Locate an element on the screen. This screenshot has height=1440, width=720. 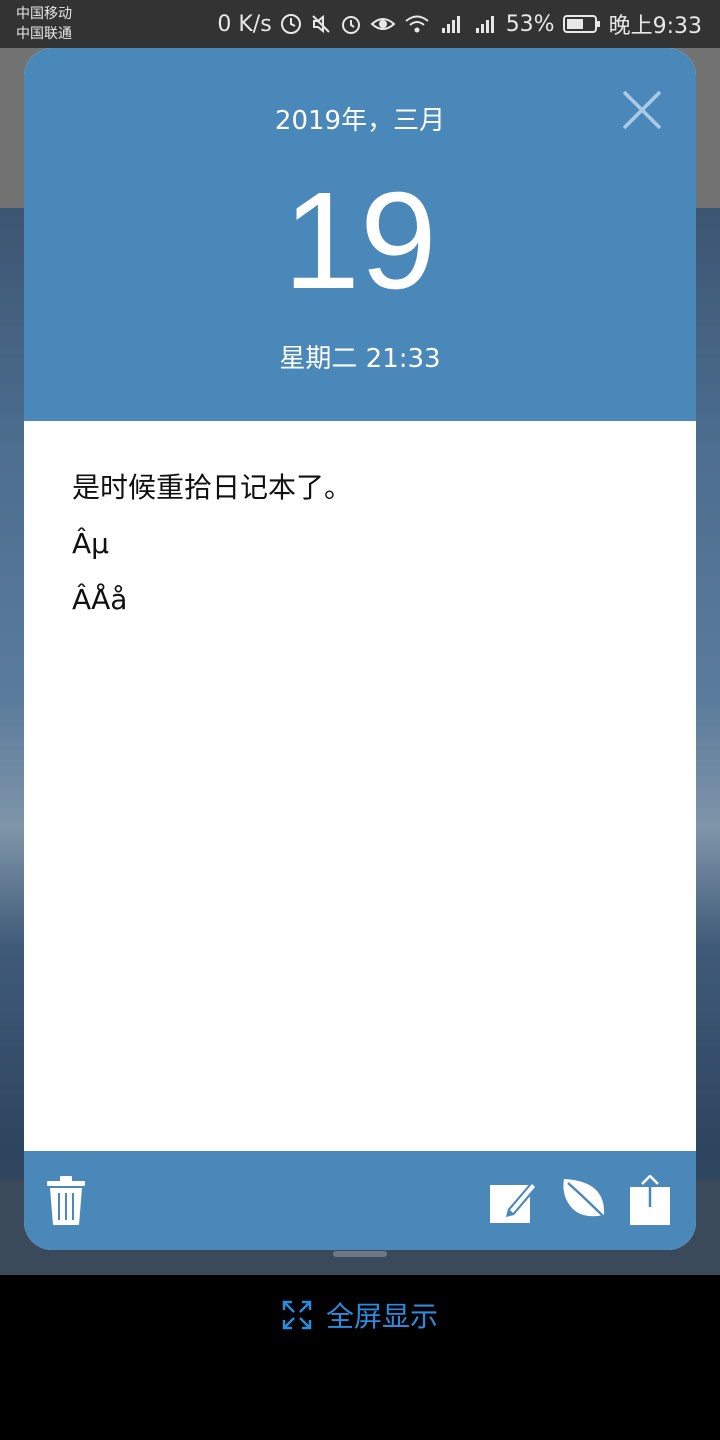
leaf-icon is located at coordinates (586, 1200).